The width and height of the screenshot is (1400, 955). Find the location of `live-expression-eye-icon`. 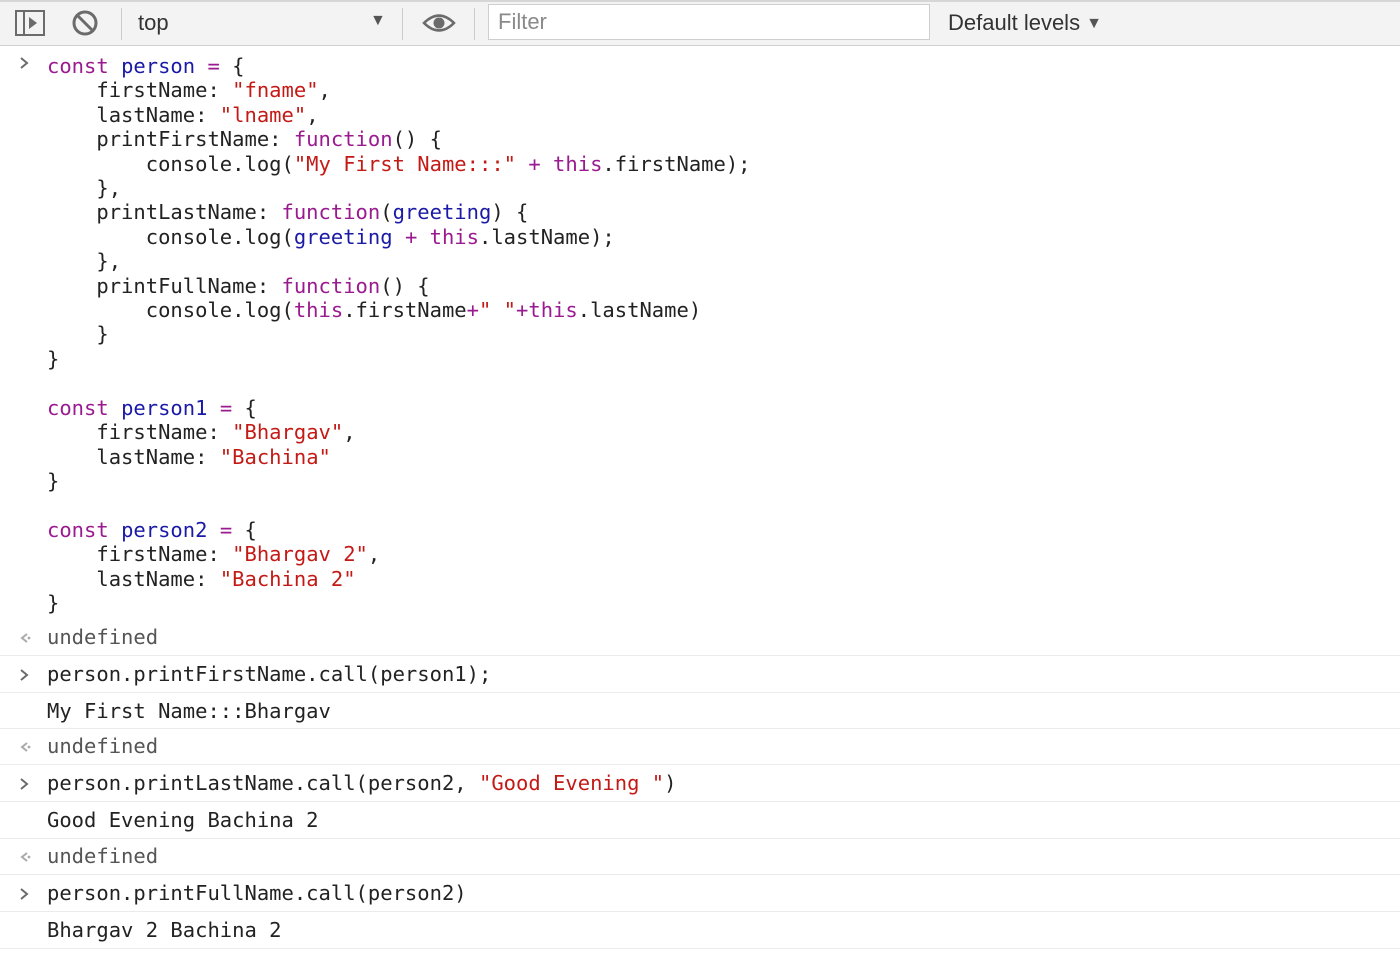

live-expression-eye-icon is located at coordinates (439, 25).